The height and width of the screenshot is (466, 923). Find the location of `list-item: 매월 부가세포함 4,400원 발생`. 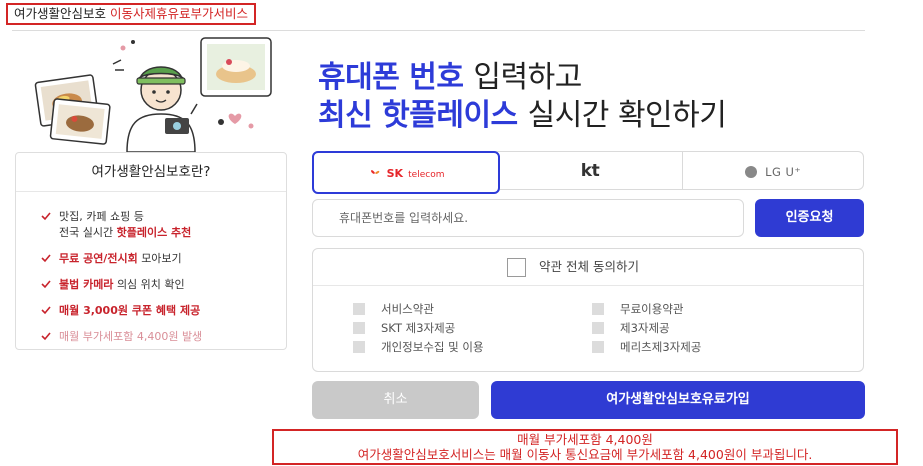

list-item: 매월 부가세포함 4,400원 발생 is located at coordinates (161, 337).